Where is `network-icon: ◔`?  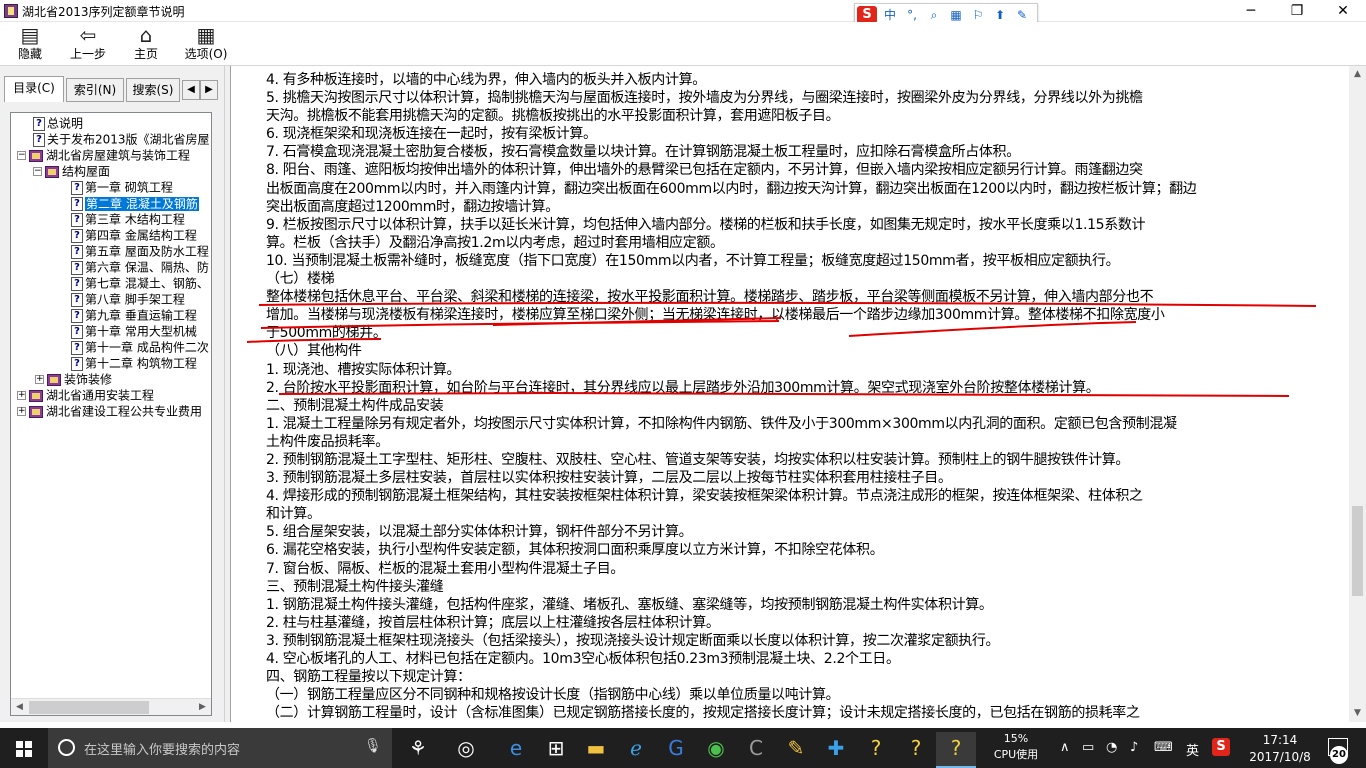 network-icon: ◔ is located at coordinates (1111, 747).